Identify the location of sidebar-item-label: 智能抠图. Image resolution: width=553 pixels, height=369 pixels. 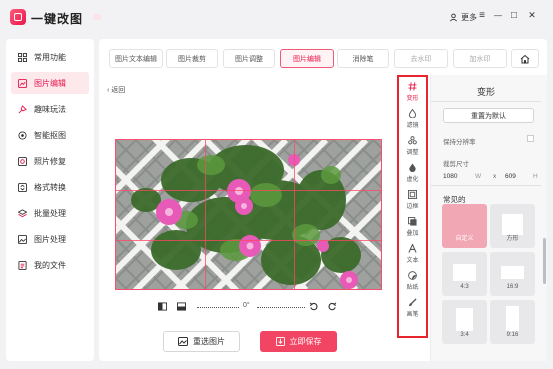
(50, 135).